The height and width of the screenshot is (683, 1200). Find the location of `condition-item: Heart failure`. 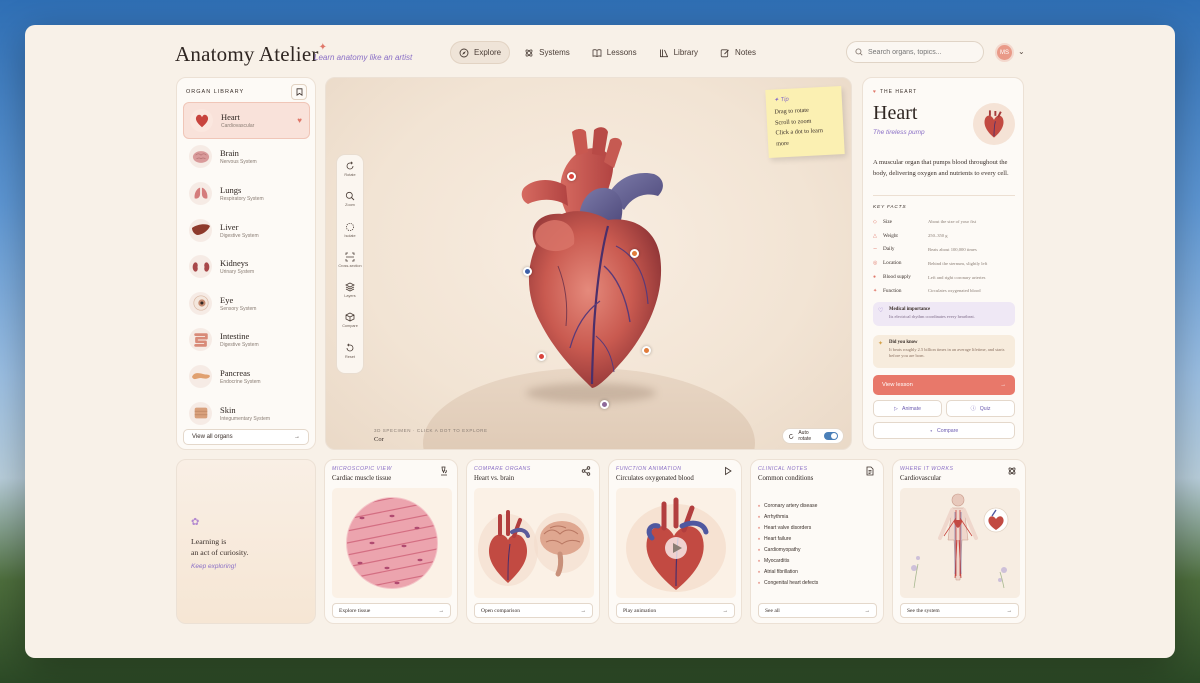

condition-item: Heart failure is located at coordinates (818, 538).